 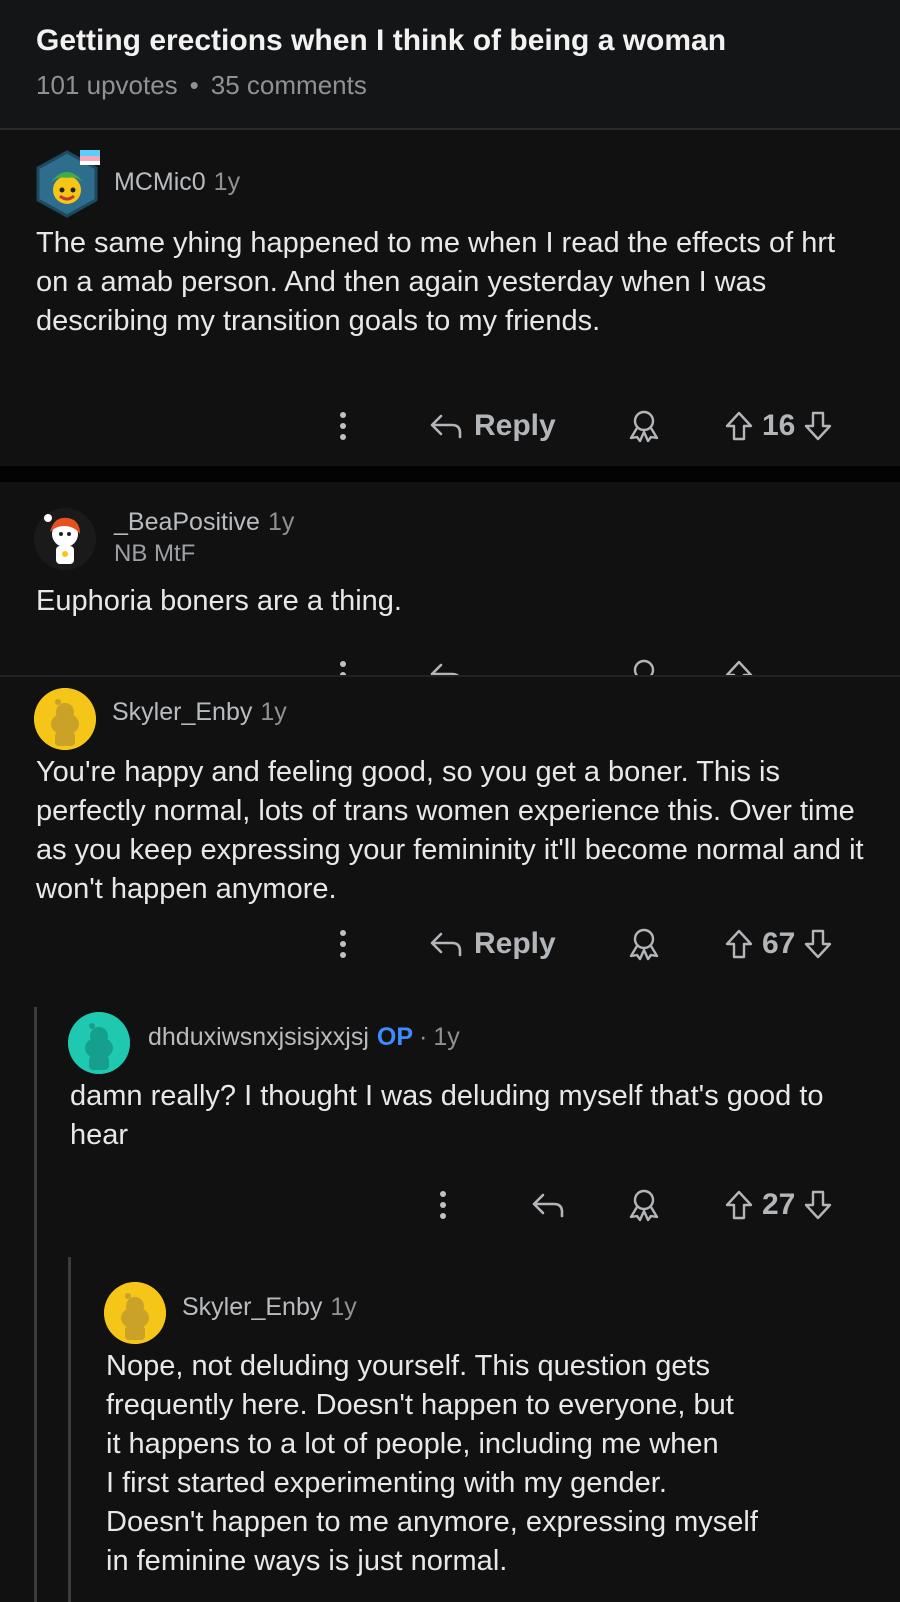 I want to click on comment-actions: Reply 16, so click(x=450, y=426).